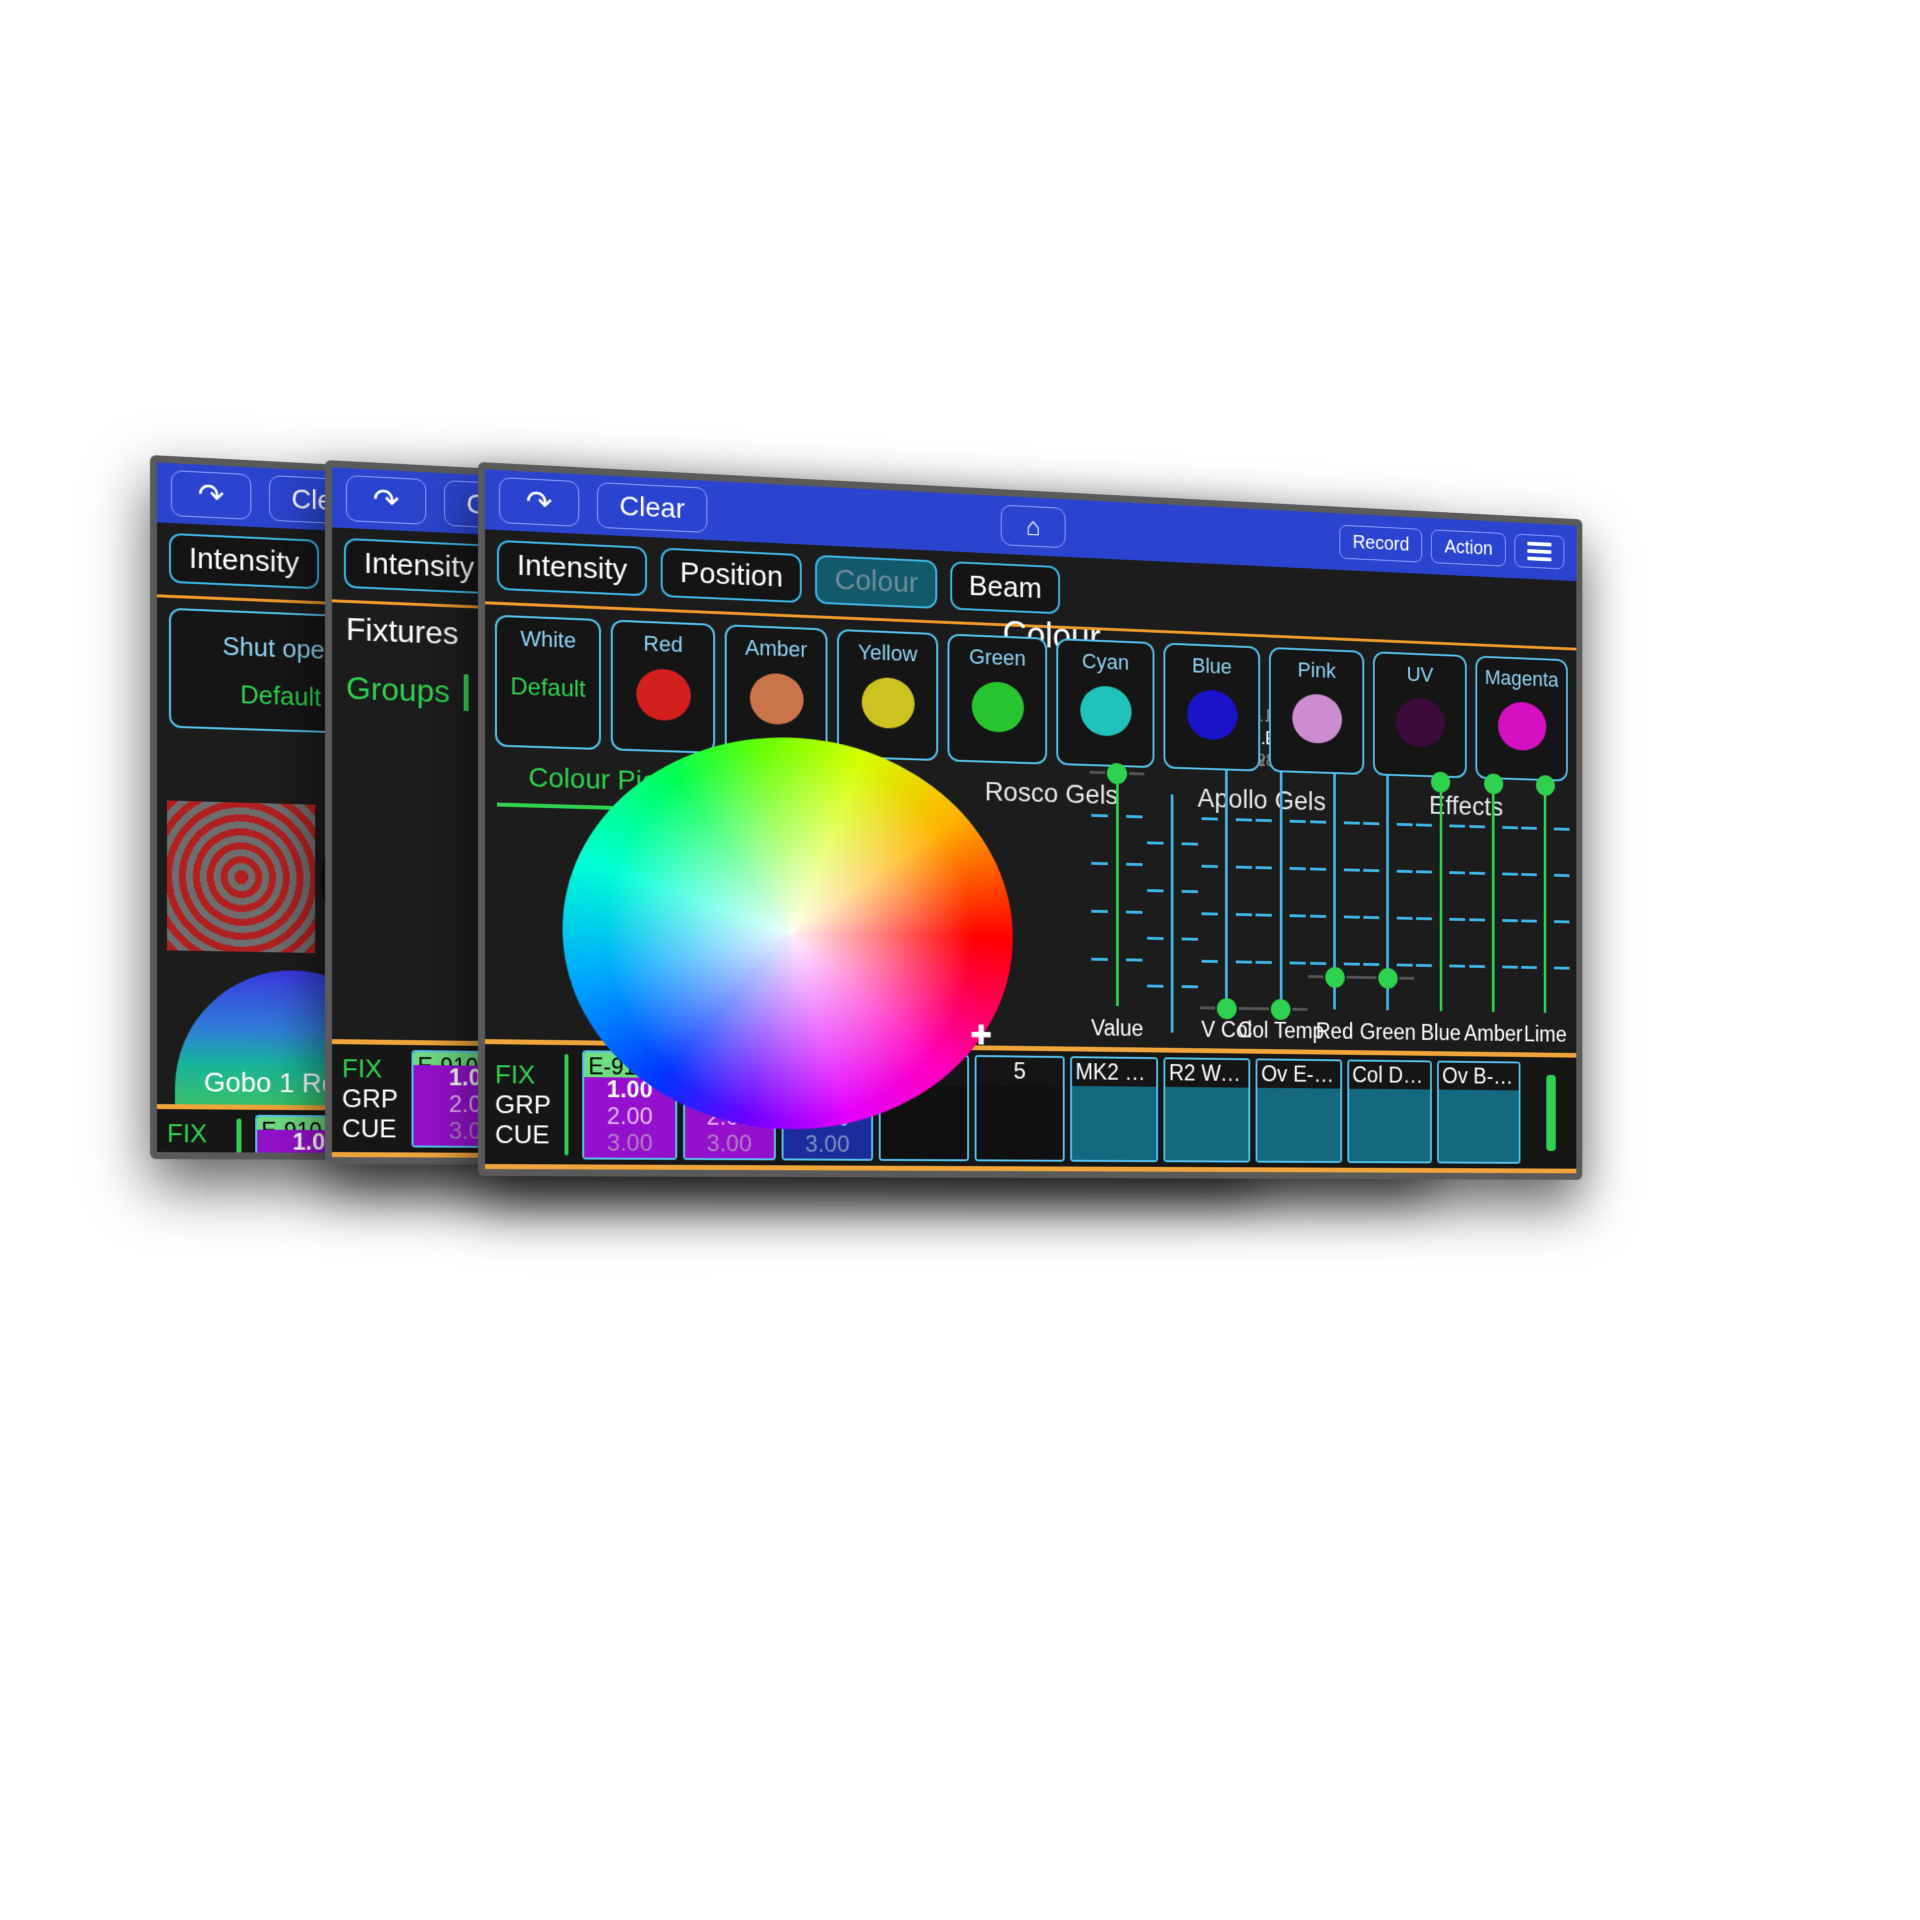 The width and height of the screenshot is (1920, 1920). What do you see at coordinates (776, 648) in the screenshot?
I see `swatch-label: Amber` at bounding box center [776, 648].